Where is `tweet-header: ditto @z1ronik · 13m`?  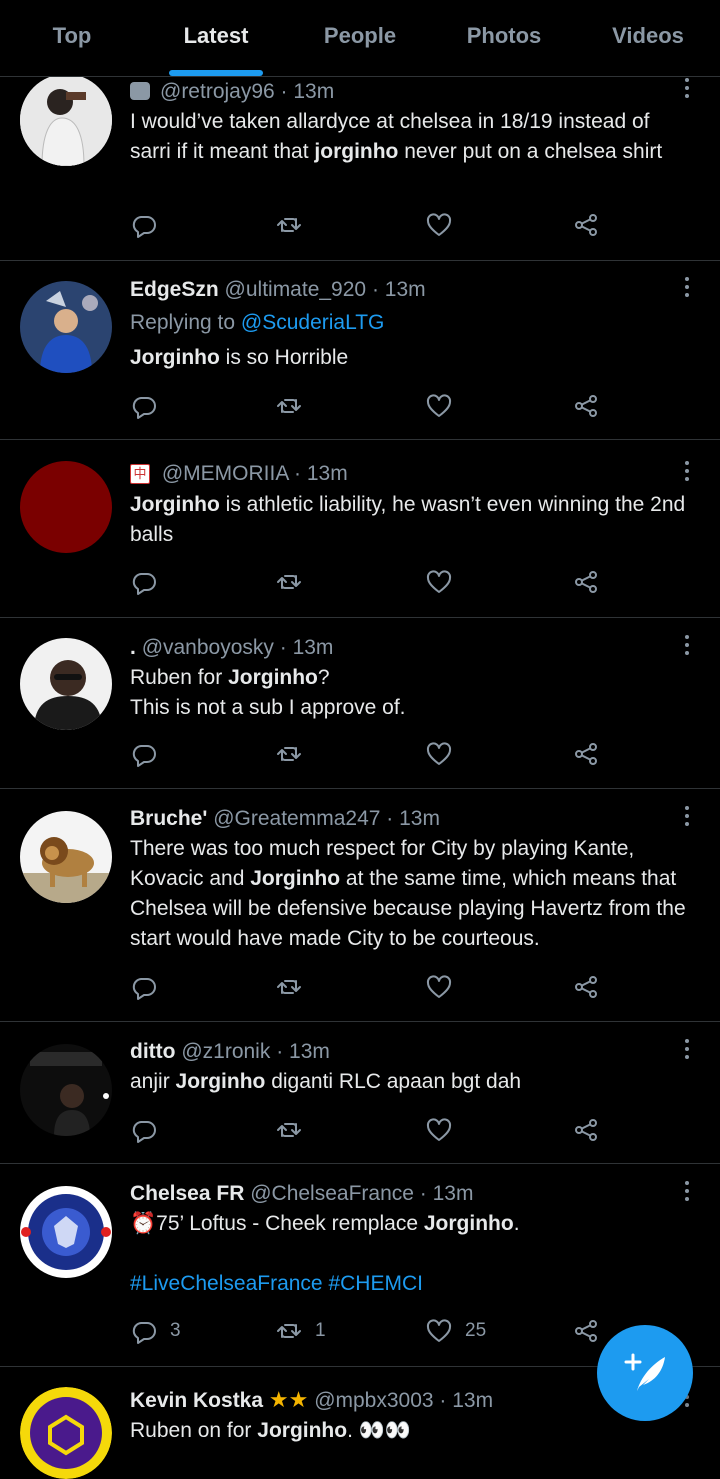 tweet-header: ditto @z1ronik · 13m is located at coordinates (411, 1052).